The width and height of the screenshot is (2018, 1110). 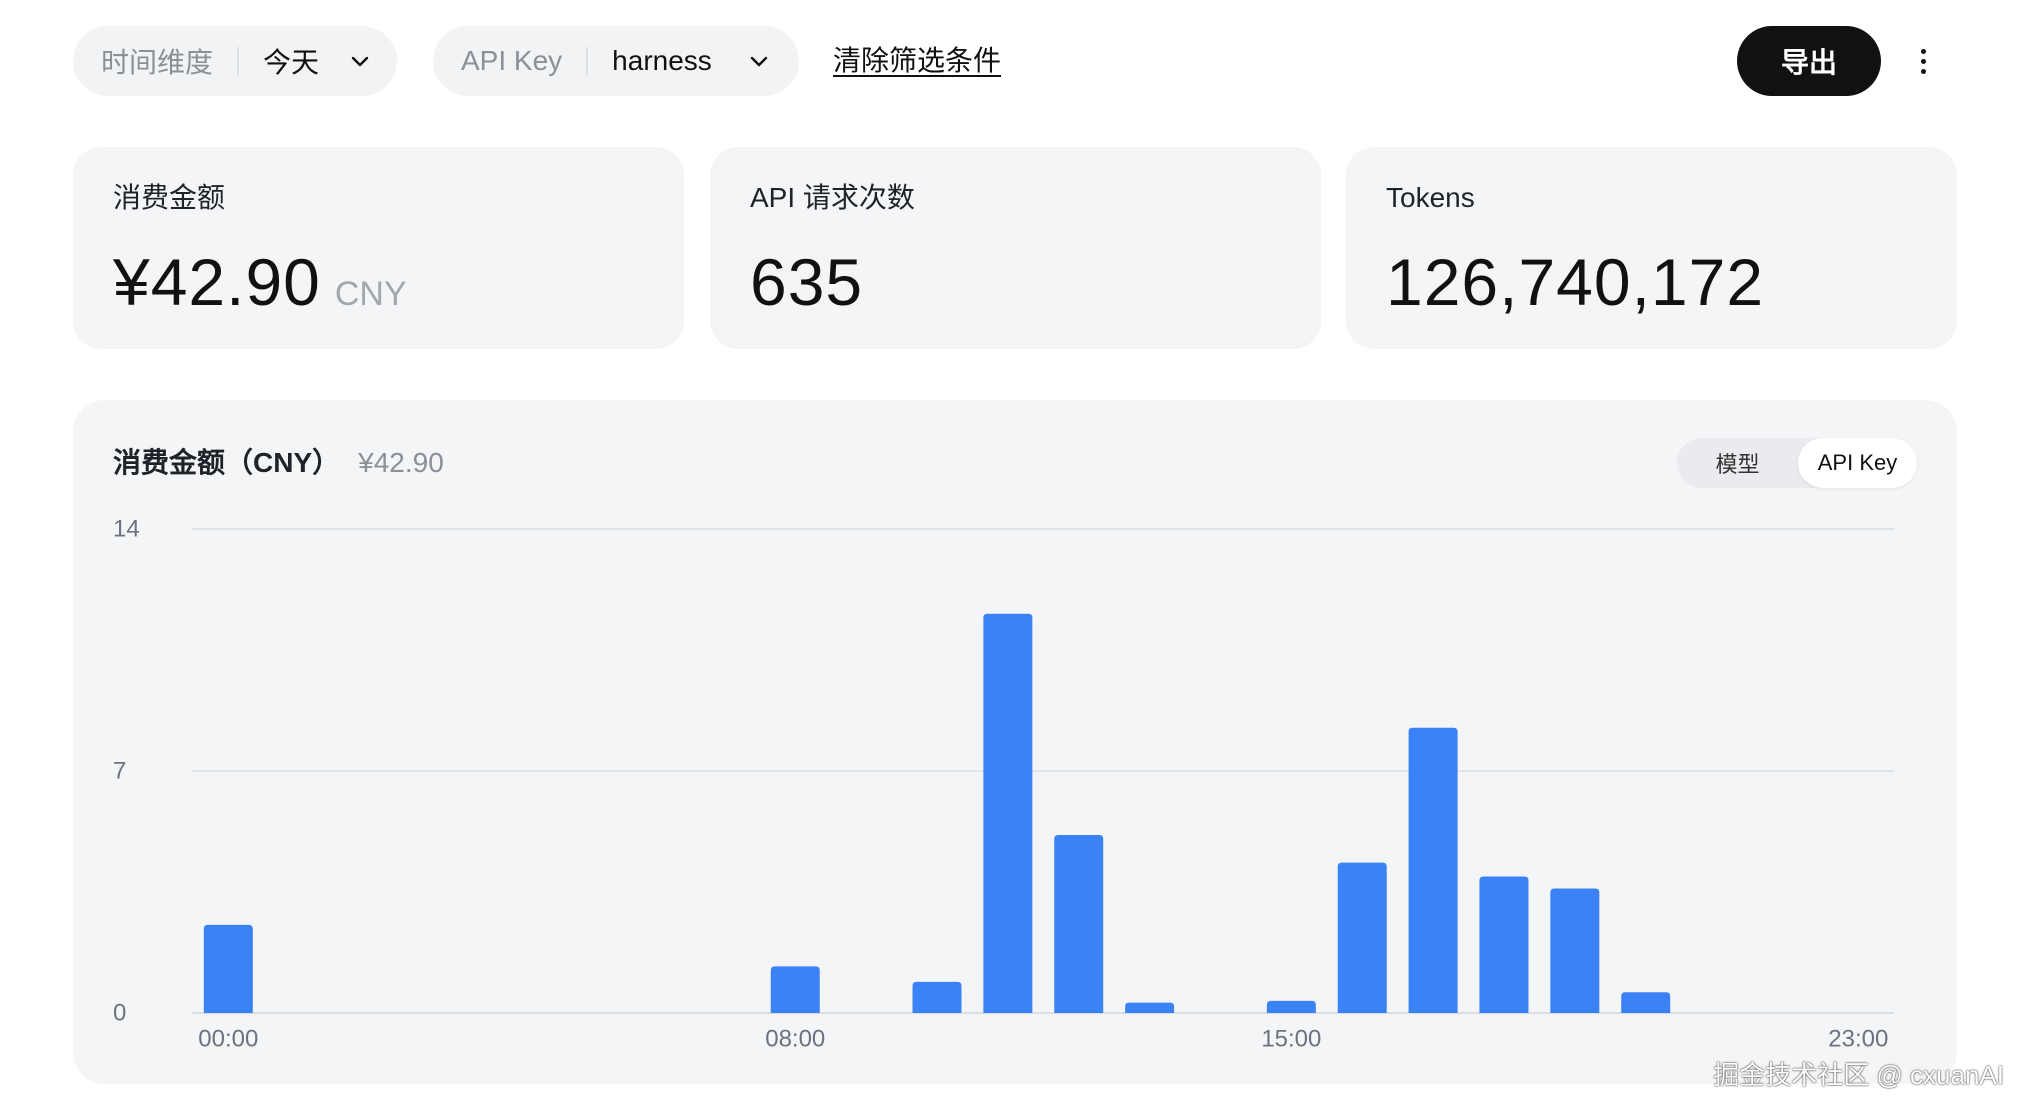 I want to click on x-tick-label: 15:00, so click(x=1291, y=1039).